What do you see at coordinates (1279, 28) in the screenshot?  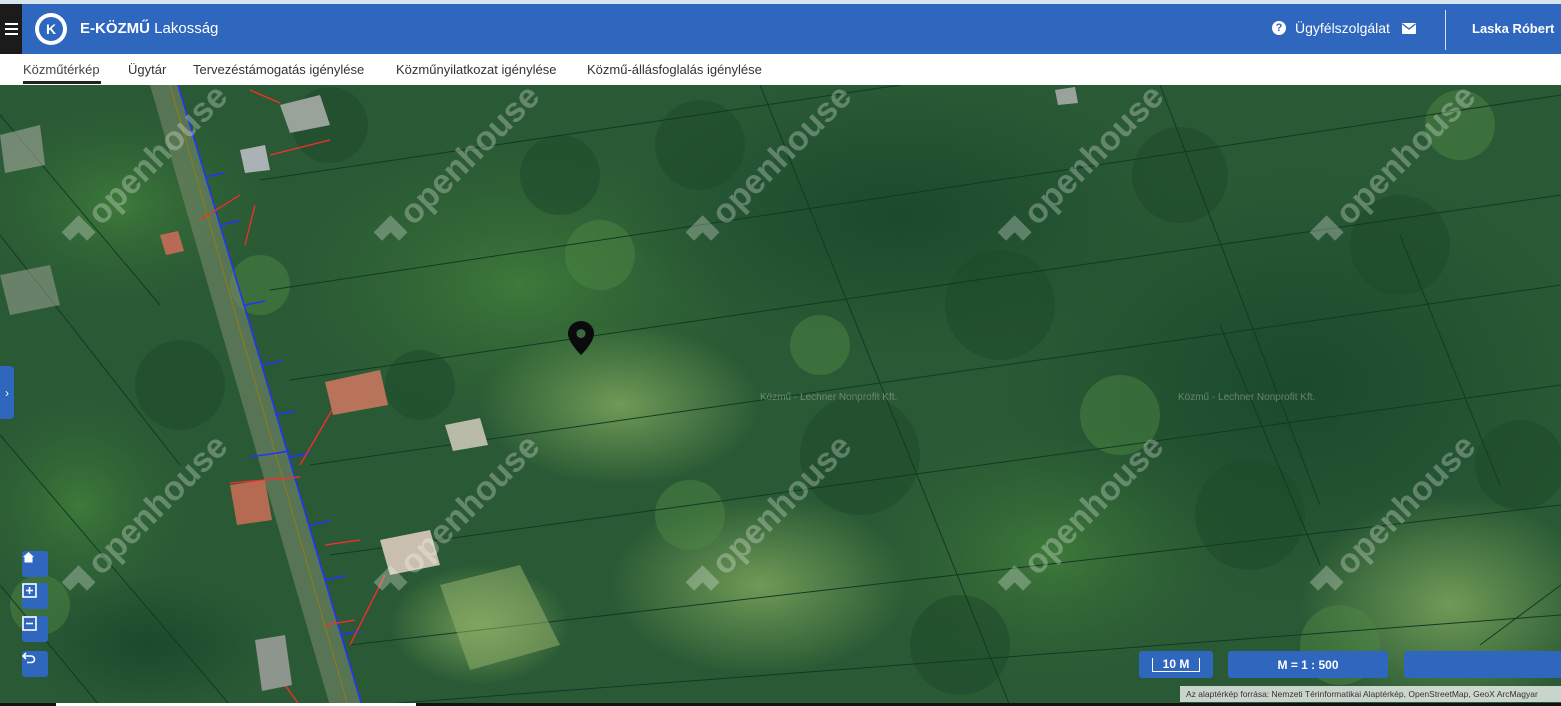 I see `help-icon: ?` at bounding box center [1279, 28].